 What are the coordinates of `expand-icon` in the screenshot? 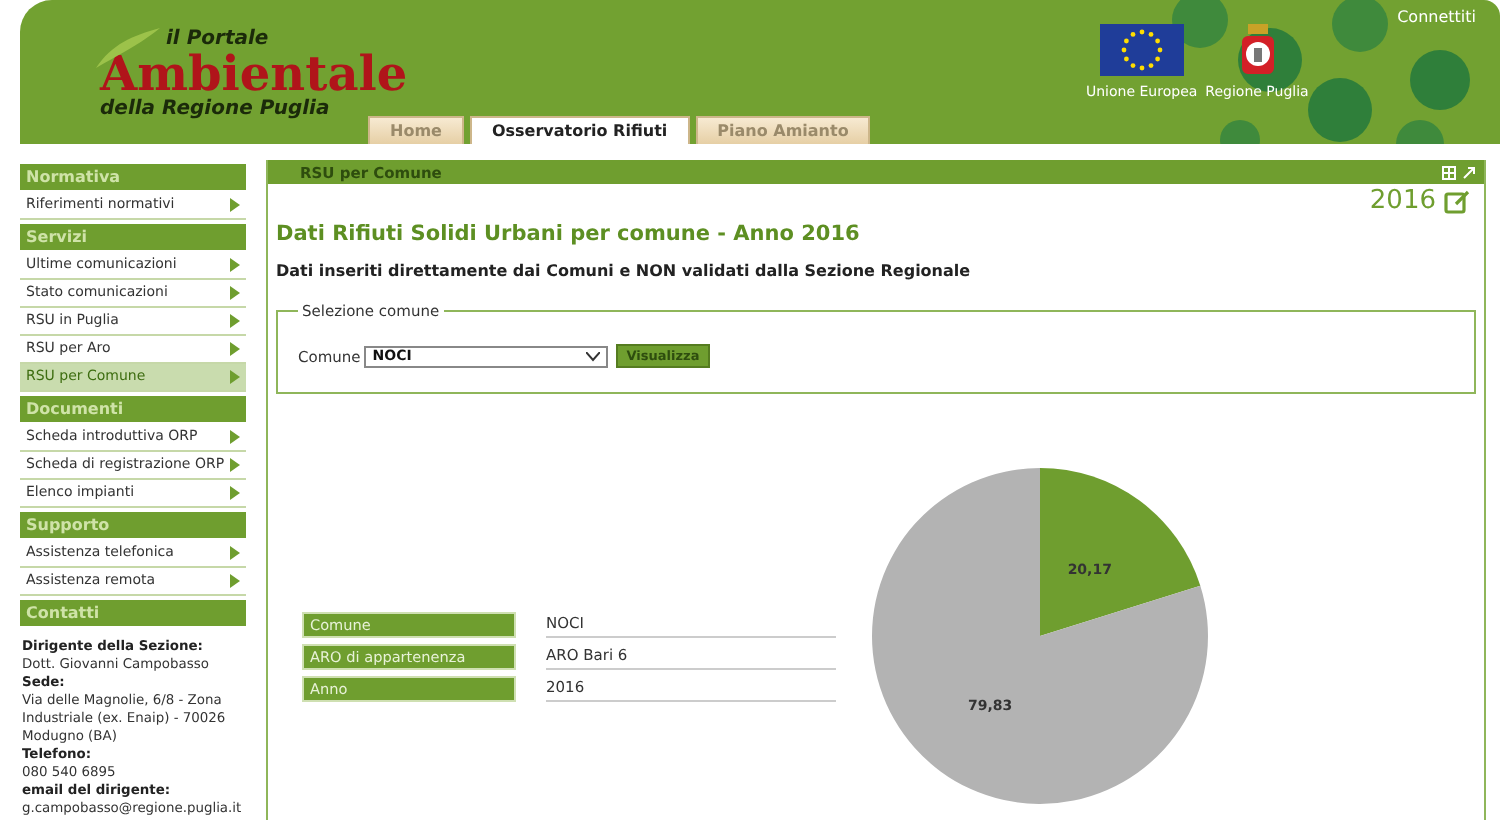 It's located at (1469, 172).